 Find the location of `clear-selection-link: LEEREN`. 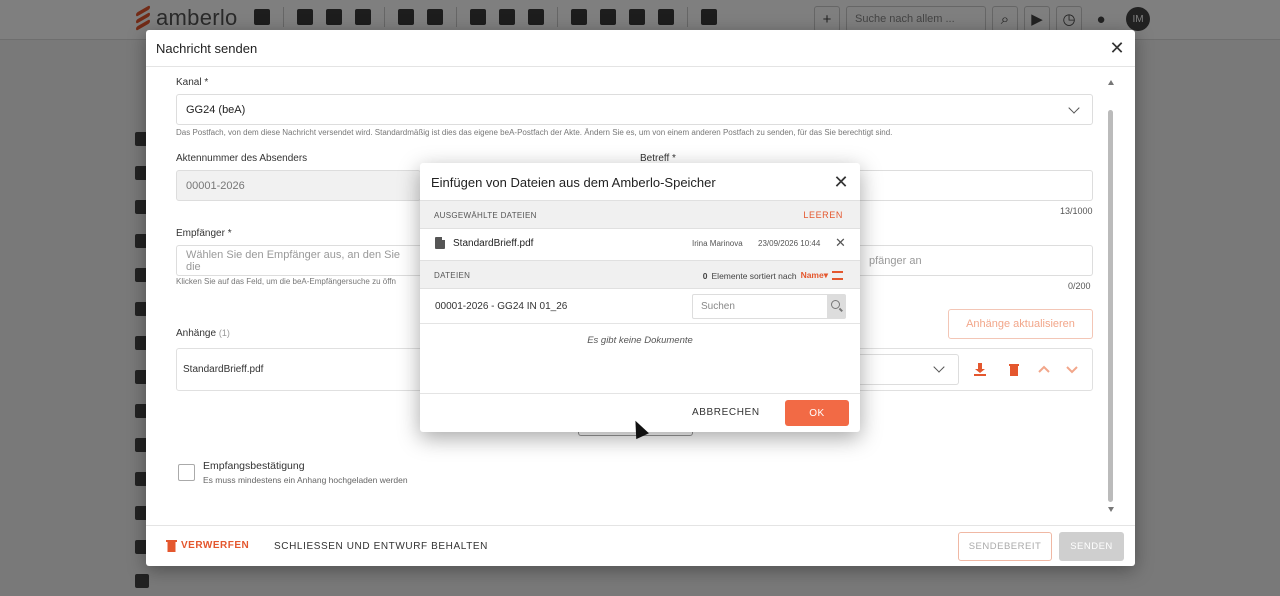

clear-selection-link: LEEREN is located at coordinates (823, 215).